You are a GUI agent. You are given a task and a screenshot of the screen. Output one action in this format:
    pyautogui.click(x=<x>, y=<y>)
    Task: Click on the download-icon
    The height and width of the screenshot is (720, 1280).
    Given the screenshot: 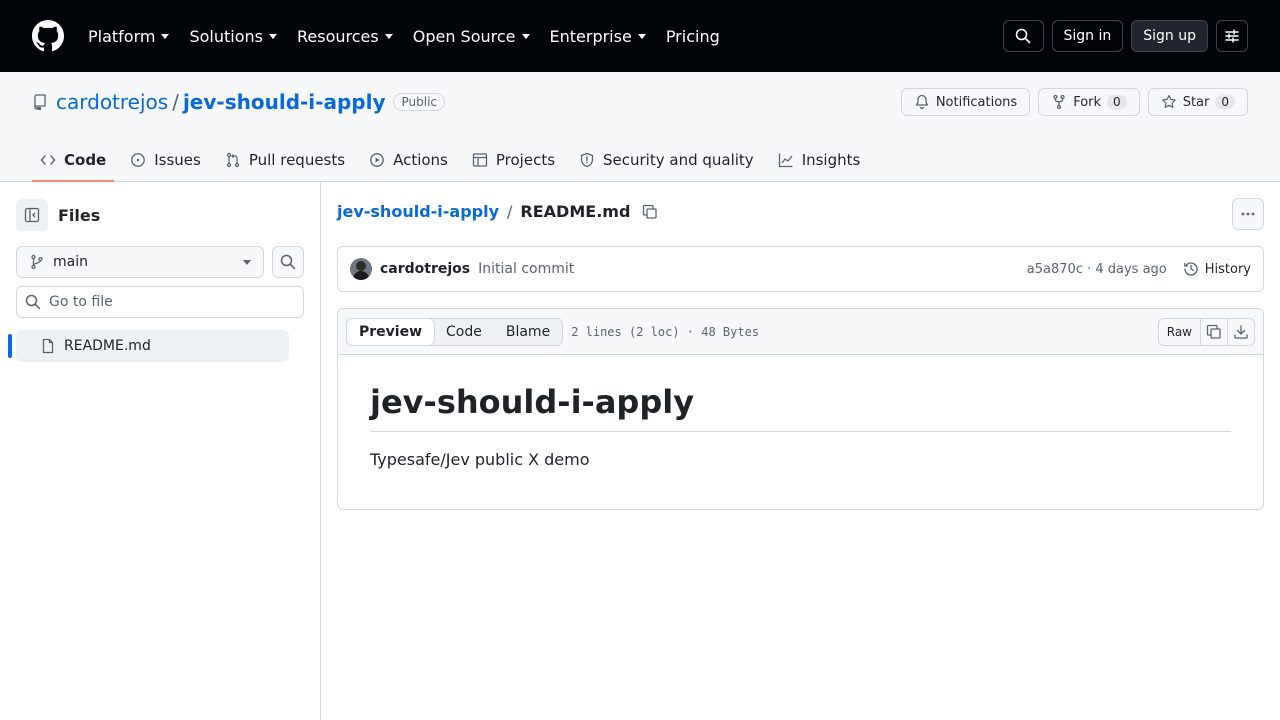 What is the action you would take?
    pyautogui.click(x=1241, y=331)
    